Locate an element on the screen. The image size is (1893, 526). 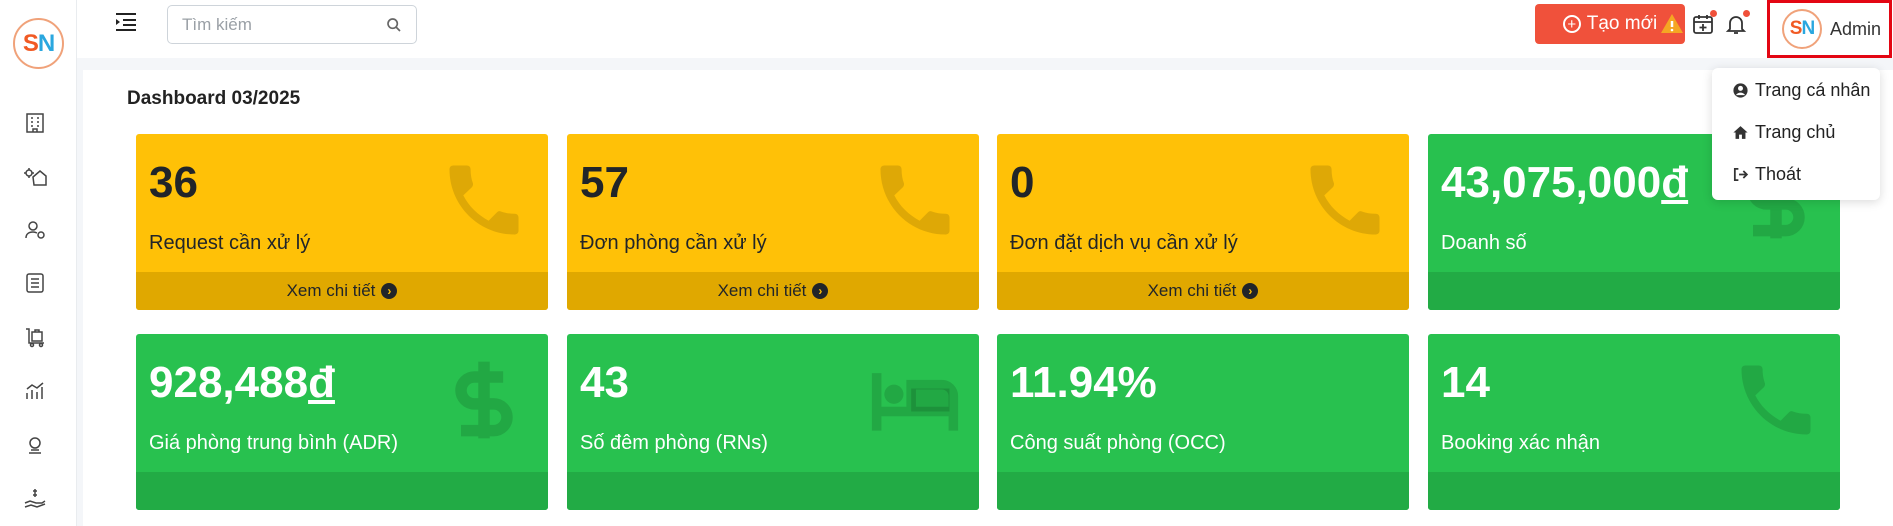
calendar-add-icon is located at coordinates (1704, 23).